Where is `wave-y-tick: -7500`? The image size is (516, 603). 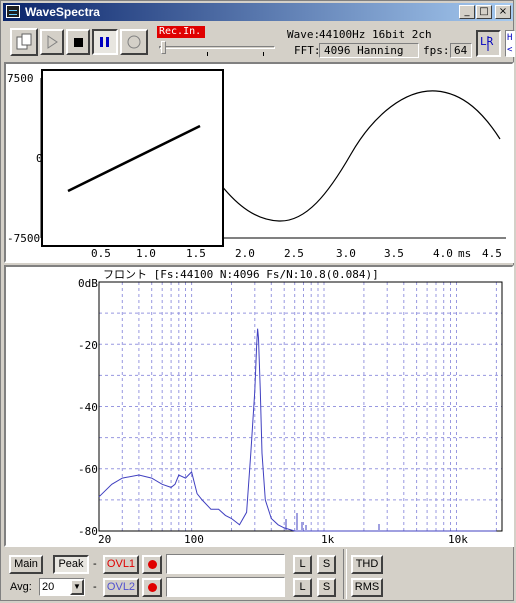
wave-y-tick: -7500 is located at coordinates (23, 238).